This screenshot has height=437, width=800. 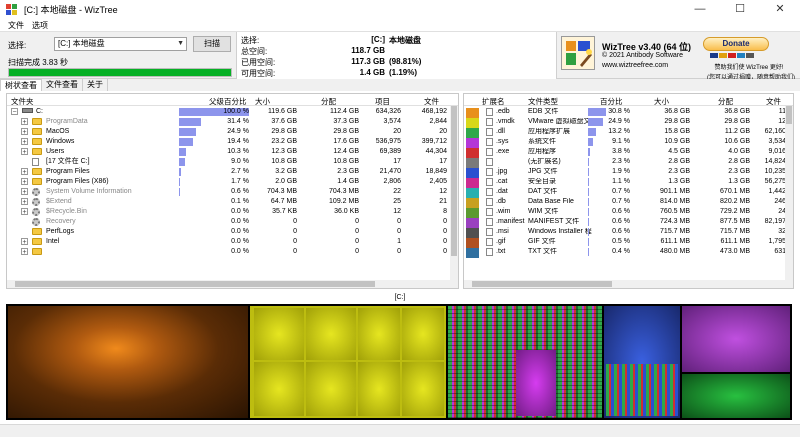 What do you see at coordinates (68, 171) in the screenshot?
I see `folder-name: Program Files` at bounding box center [68, 171].